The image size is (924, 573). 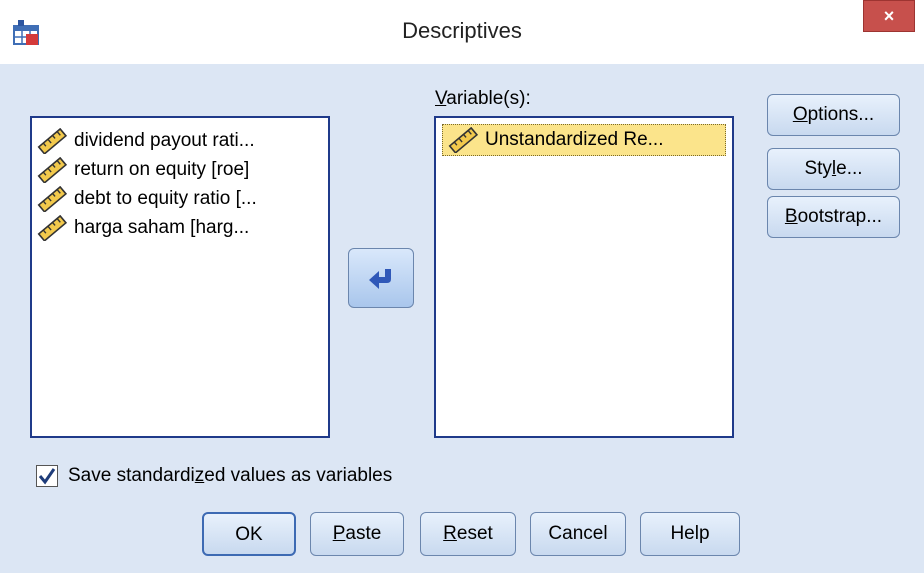 I want to click on window-title: Descriptives, so click(x=462, y=30).